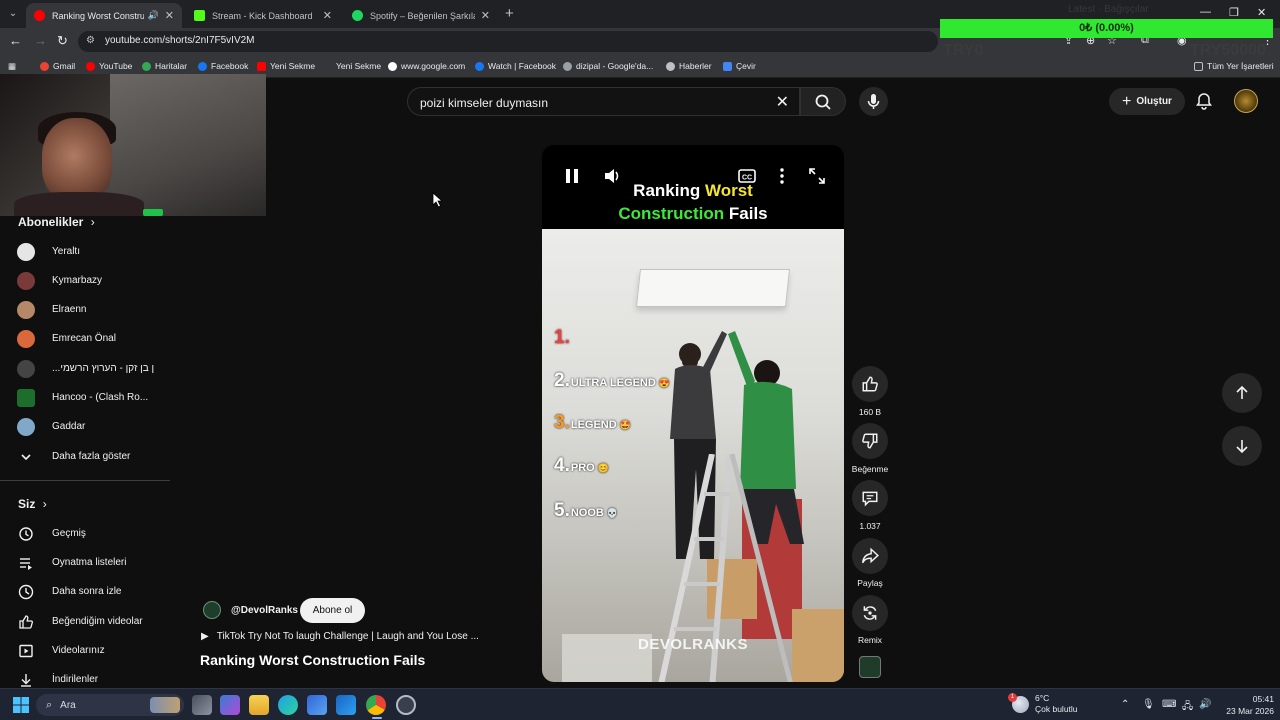 This screenshot has width=1280, height=720. What do you see at coordinates (352, 66) in the screenshot?
I see `bookmark-new-tab-2: Yeni Sekme` at bounding box center [352, 66].